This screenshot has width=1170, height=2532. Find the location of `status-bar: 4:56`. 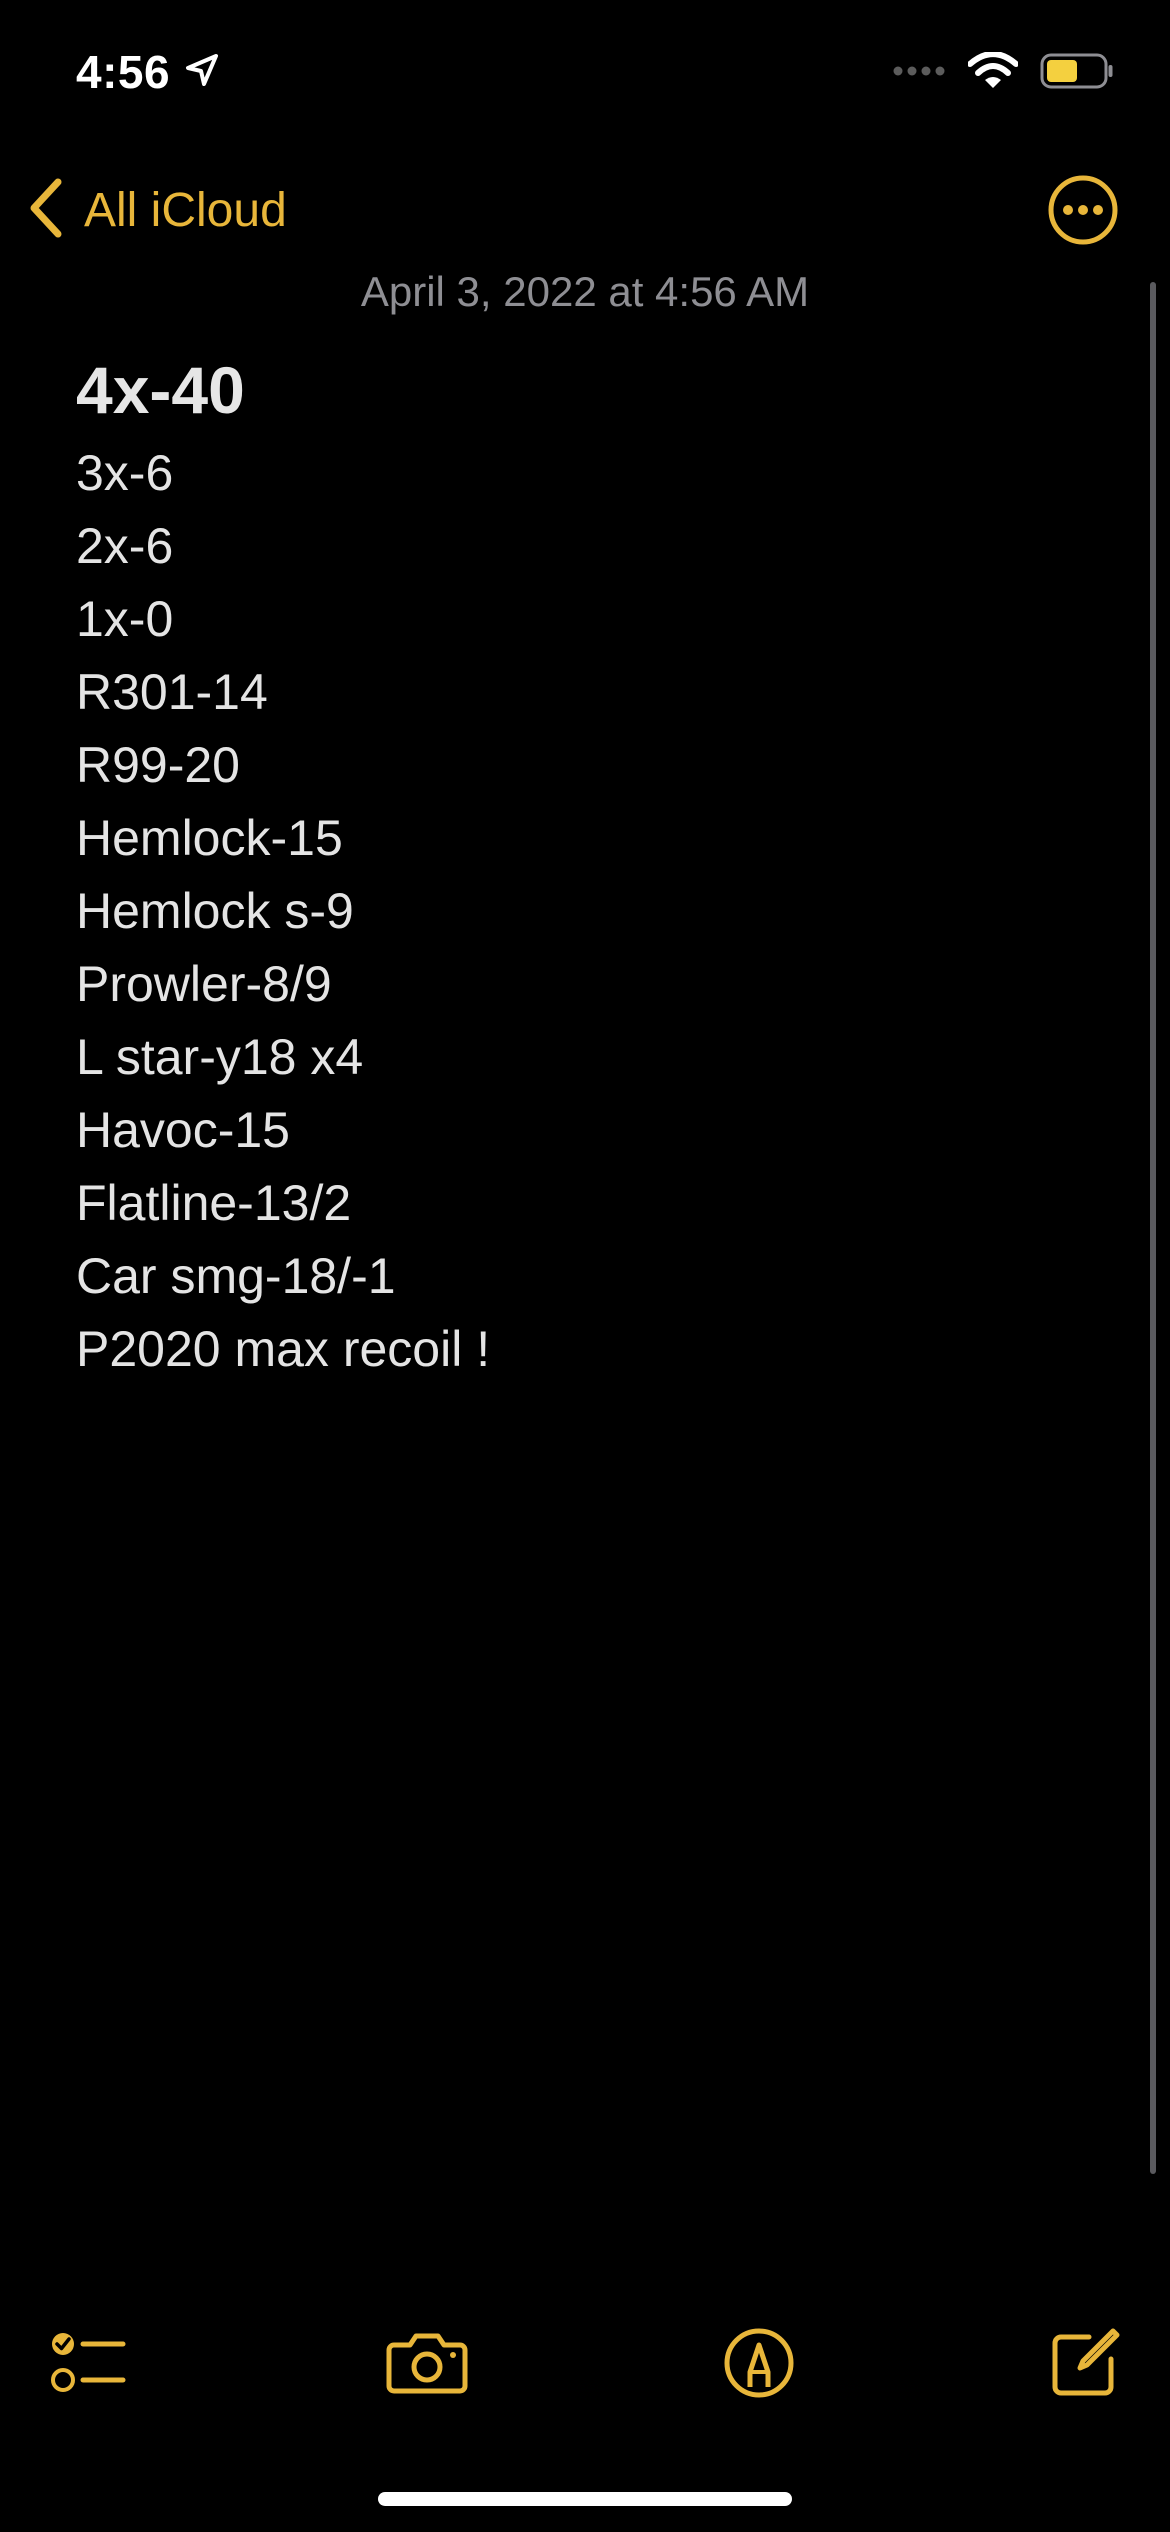

status-bar: 4:56 is located at coordinates (585, 75).